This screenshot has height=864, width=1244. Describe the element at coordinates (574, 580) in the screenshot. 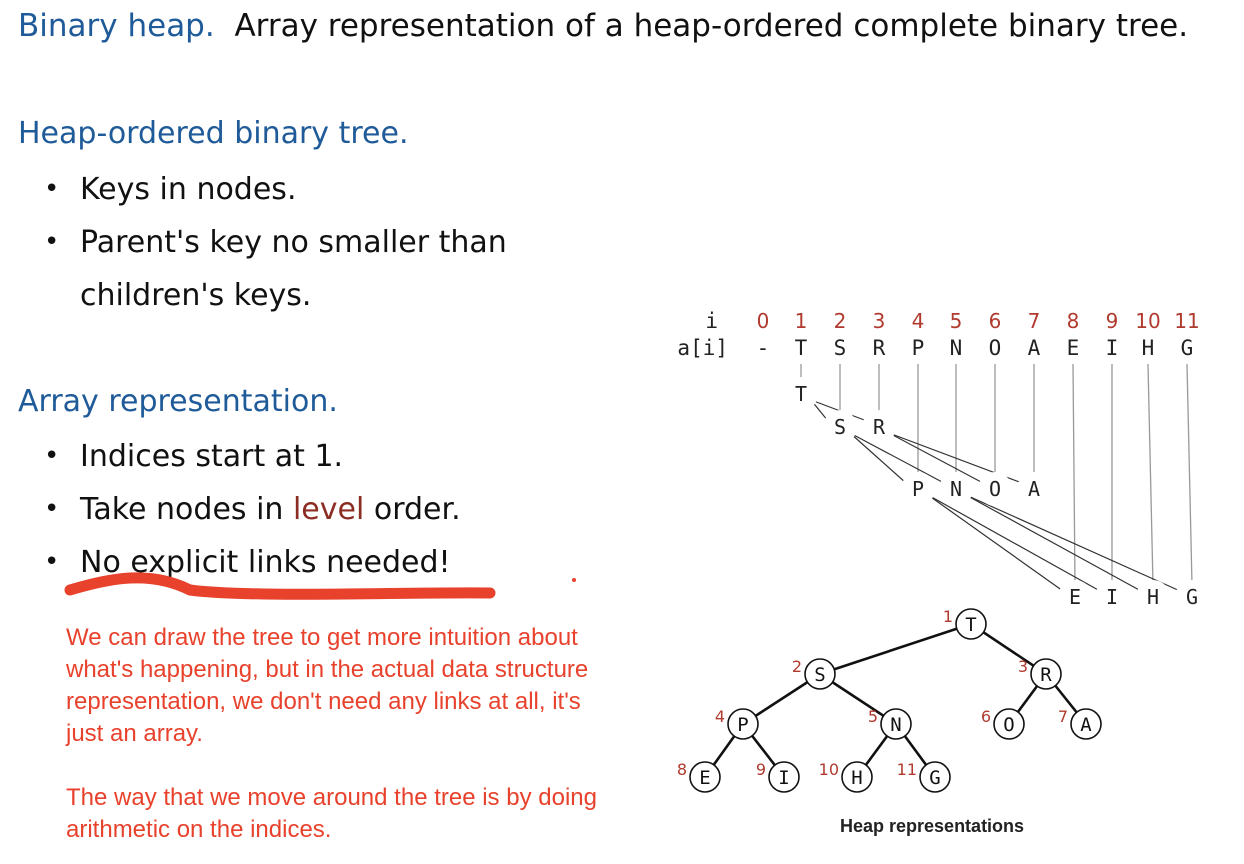

I see `red-dot` at that location.